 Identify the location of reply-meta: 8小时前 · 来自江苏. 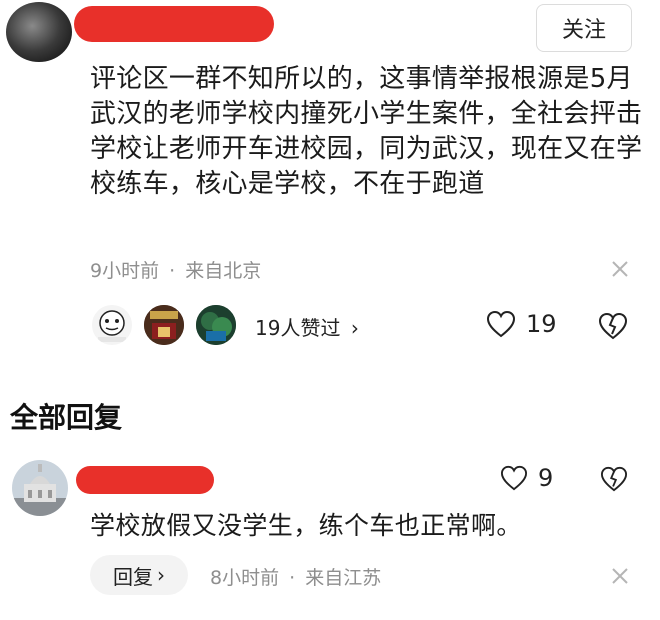
(295, 576).